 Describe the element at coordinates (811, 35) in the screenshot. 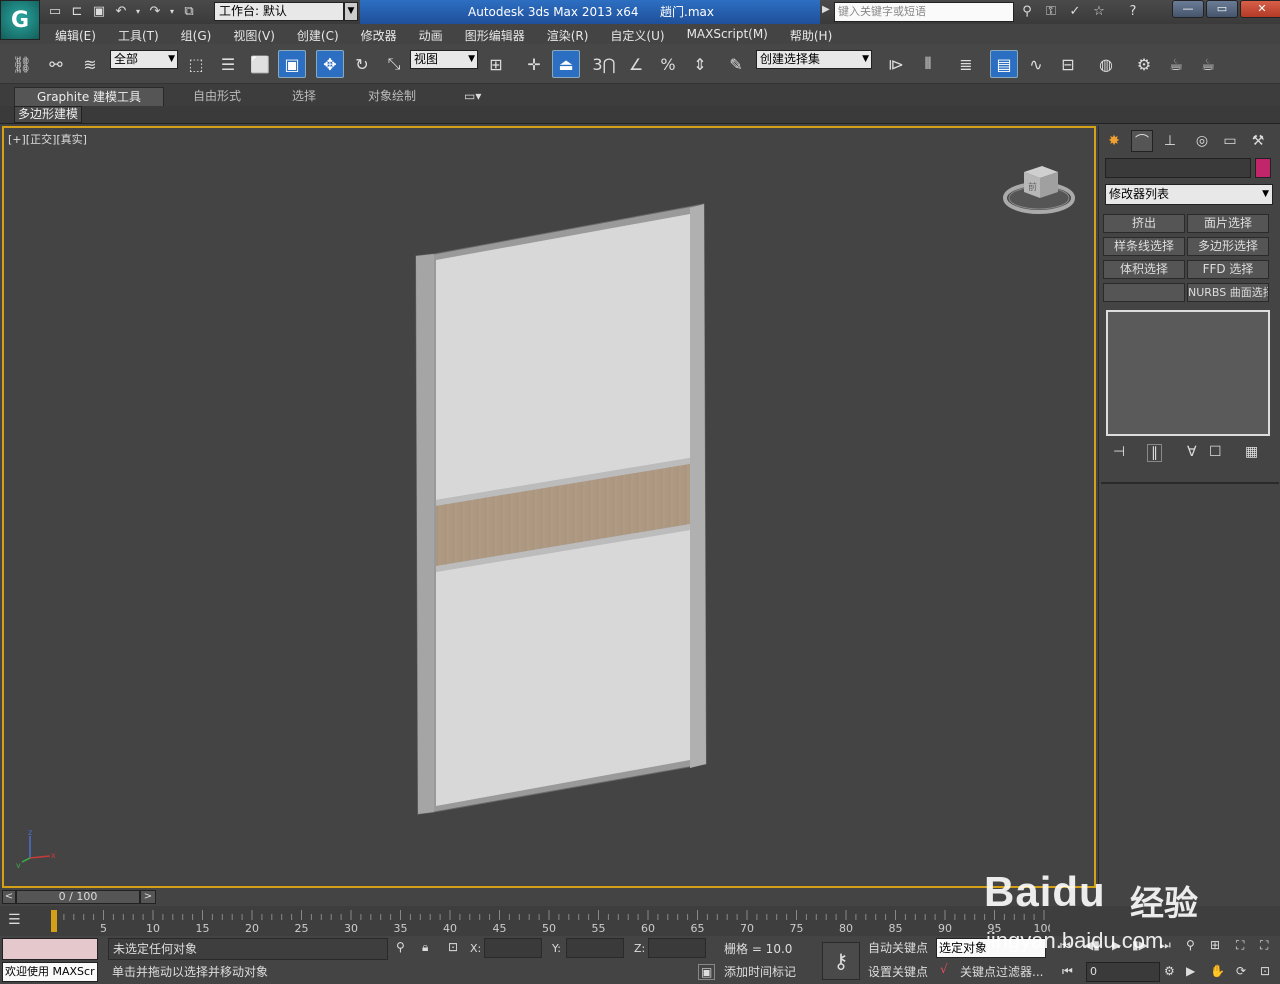

I see `menu-help: 帮助(H)` at that location.